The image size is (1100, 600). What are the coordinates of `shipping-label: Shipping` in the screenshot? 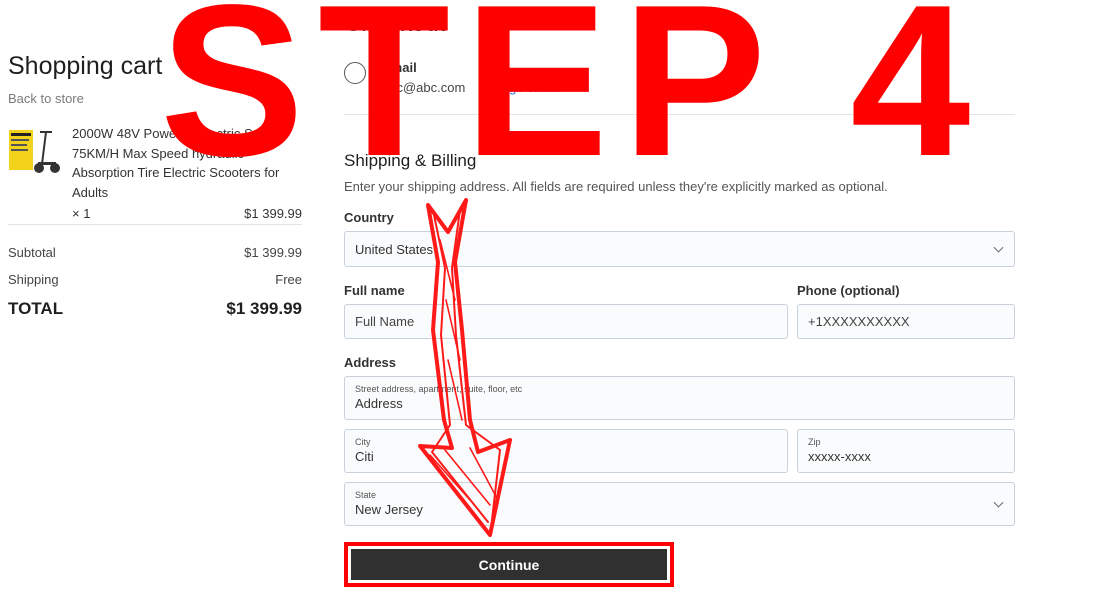 It's located at (33, 279).